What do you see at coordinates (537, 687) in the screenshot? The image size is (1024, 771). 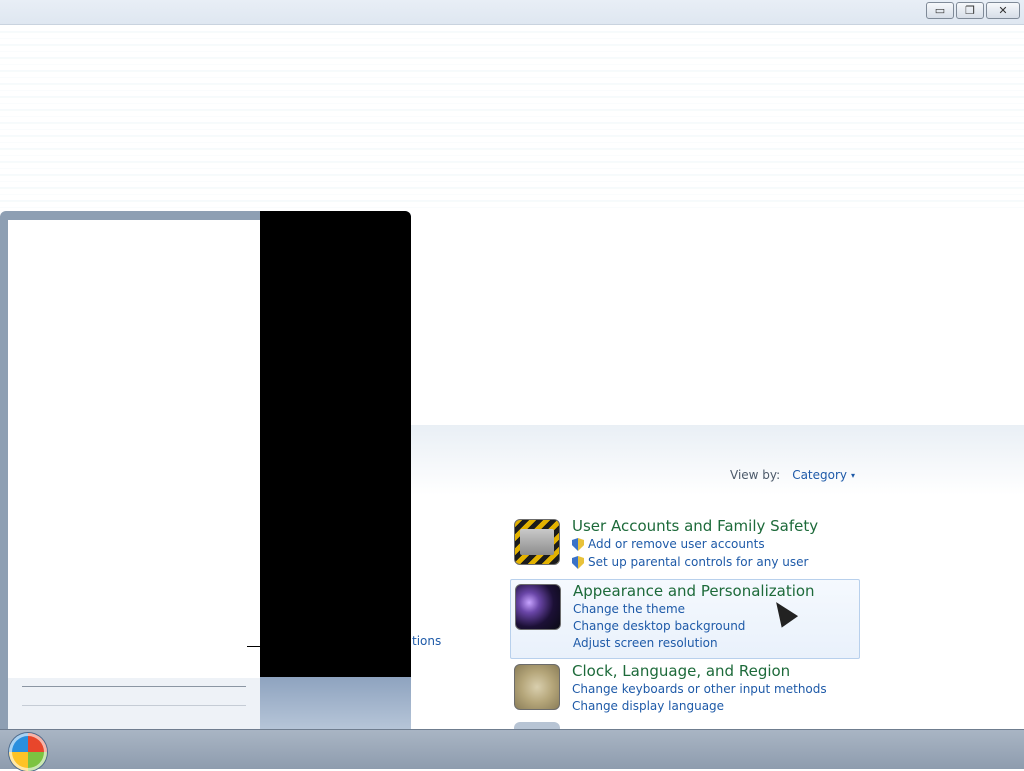 I see `clock-language-icon` at bounding box center [537, 687].